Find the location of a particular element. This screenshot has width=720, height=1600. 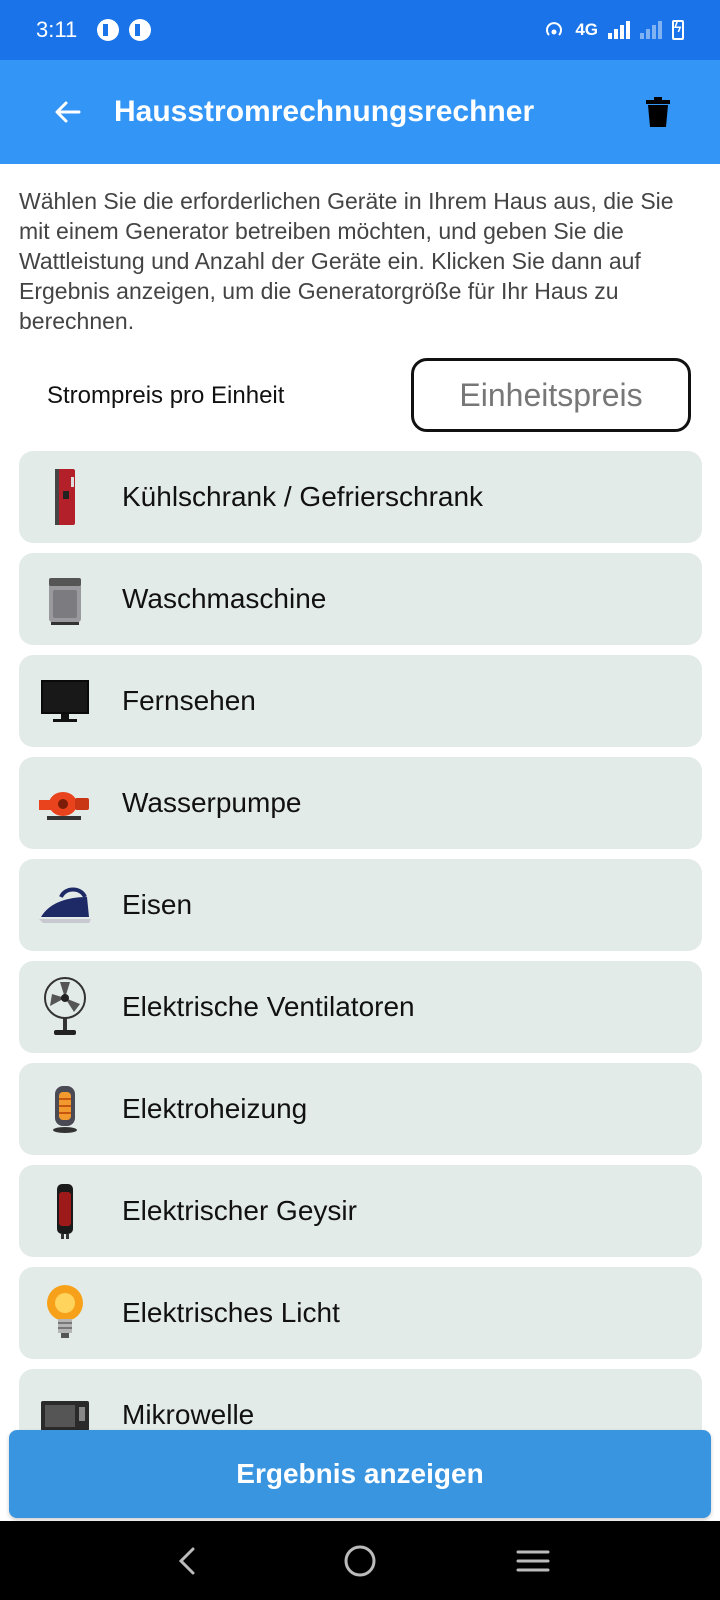

list-item-washing-machine: Waschmaschine is located at coordinates (360, 599).